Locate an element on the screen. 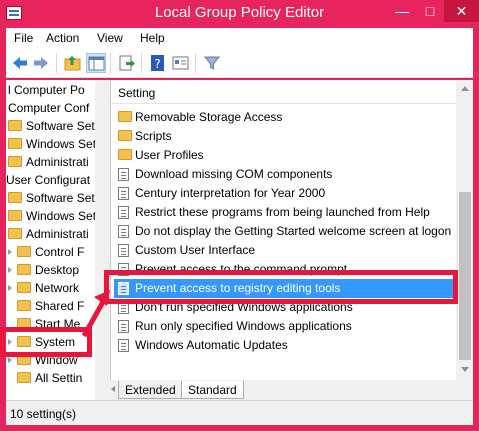 This screenshot has width=479, height=431. column-header-setting: Setting is located at coordinates (283, 92).